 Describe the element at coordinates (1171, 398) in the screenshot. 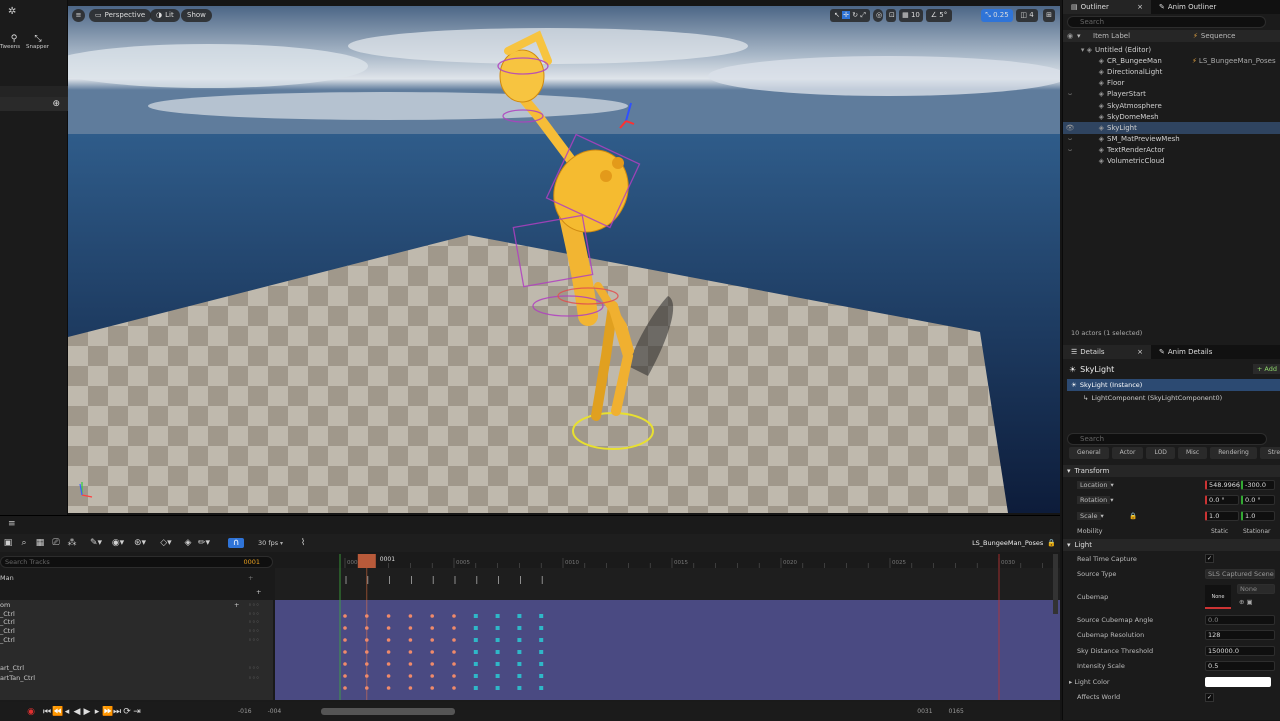

I see `component-row: ↳ LightComponent (SkyLightComponent0)` at that location.